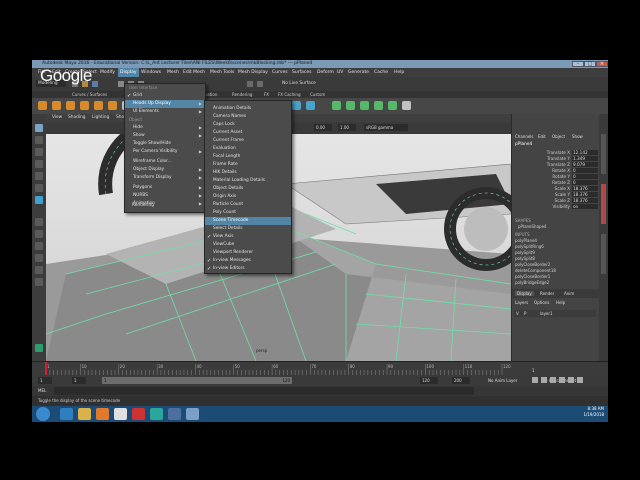 The height and width of the screenshot is (480, 640). What do you see at coordinates (57, 118) in the screenshot?
I see `viewport-menu-view: View` at bounding box center [57, 118].